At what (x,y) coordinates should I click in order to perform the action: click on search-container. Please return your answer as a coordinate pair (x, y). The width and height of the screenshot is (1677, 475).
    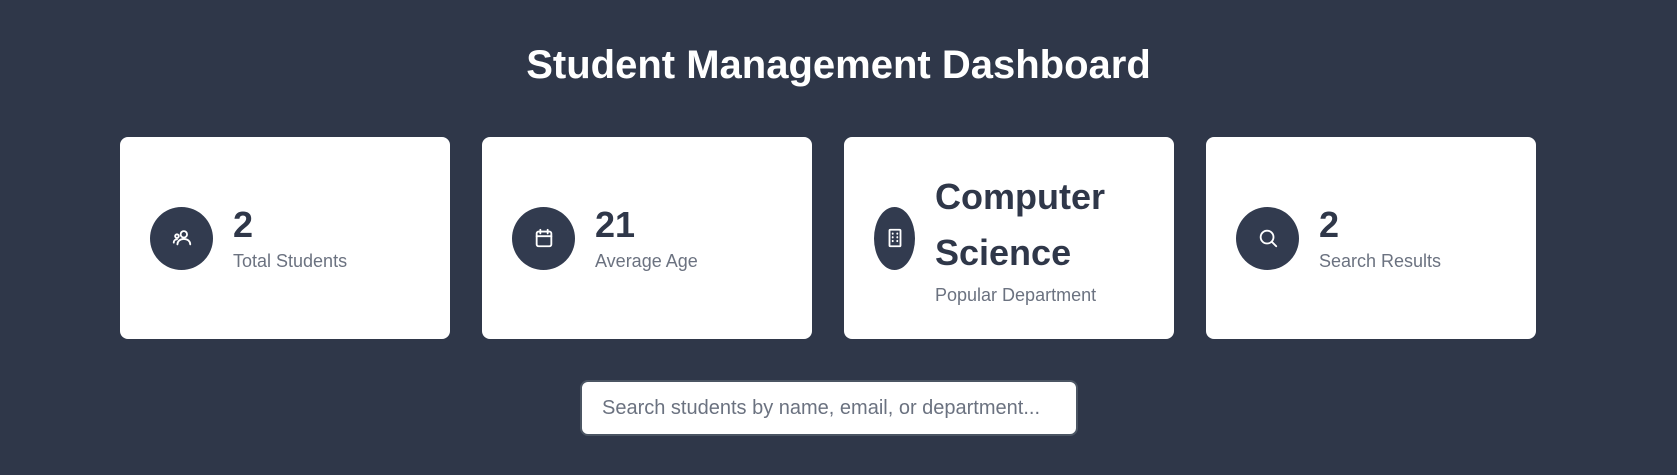
    Looking at the image, I should click on (829, 408).